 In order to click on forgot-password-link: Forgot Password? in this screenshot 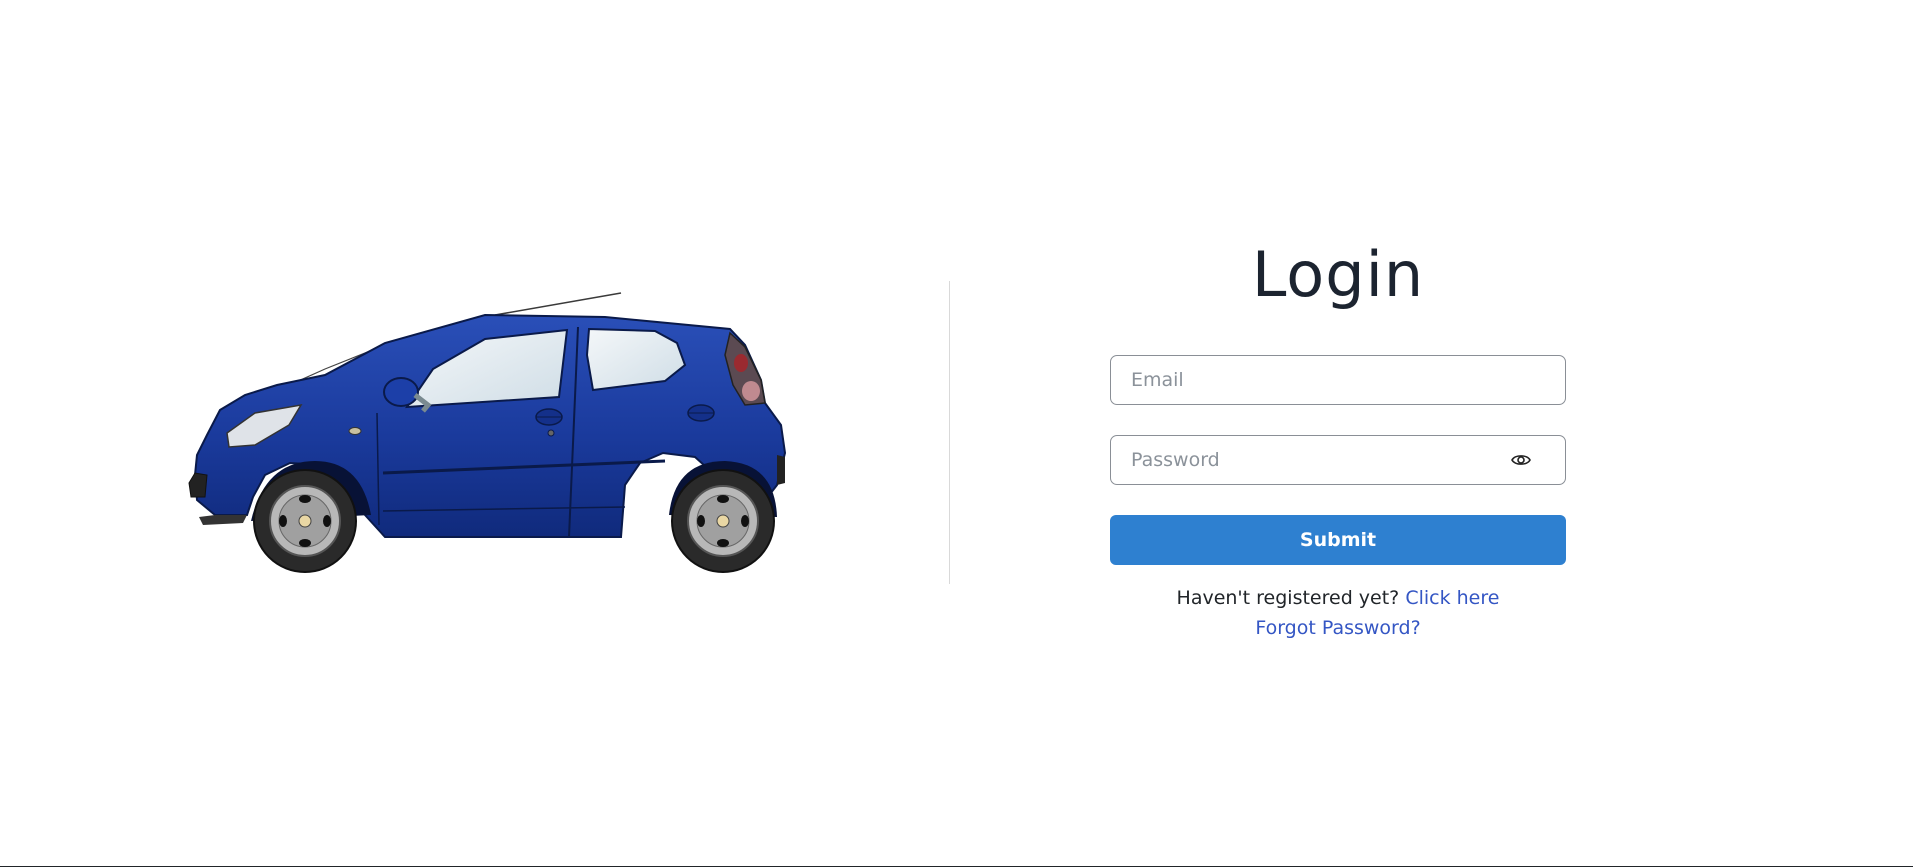, I will do `click(1337, 628)`.